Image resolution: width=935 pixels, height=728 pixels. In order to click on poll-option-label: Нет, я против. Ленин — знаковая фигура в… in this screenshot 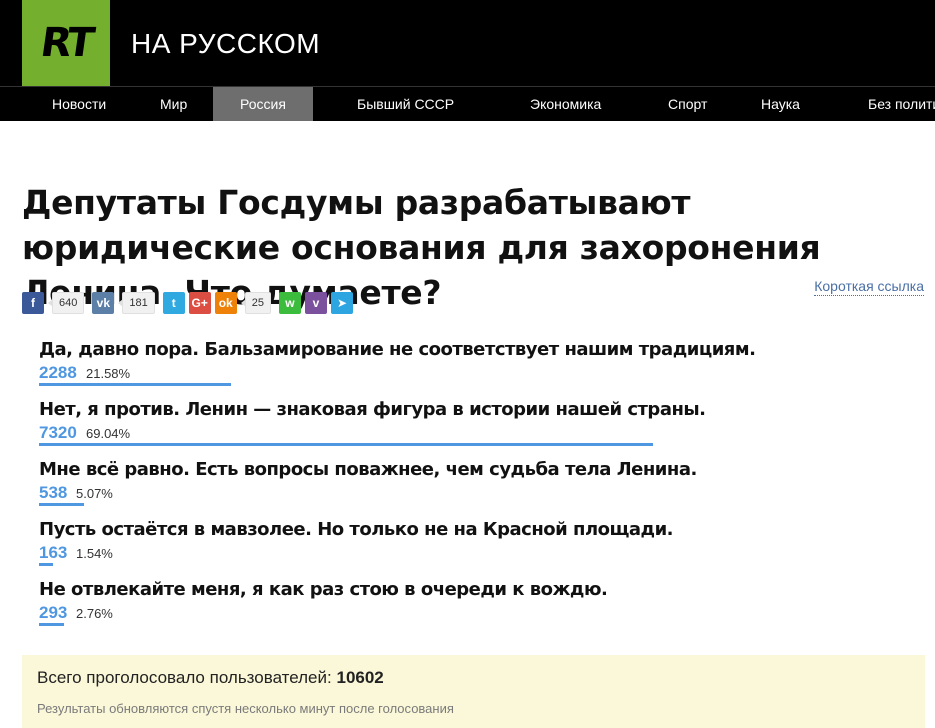, I will do `click(372, 409)`.